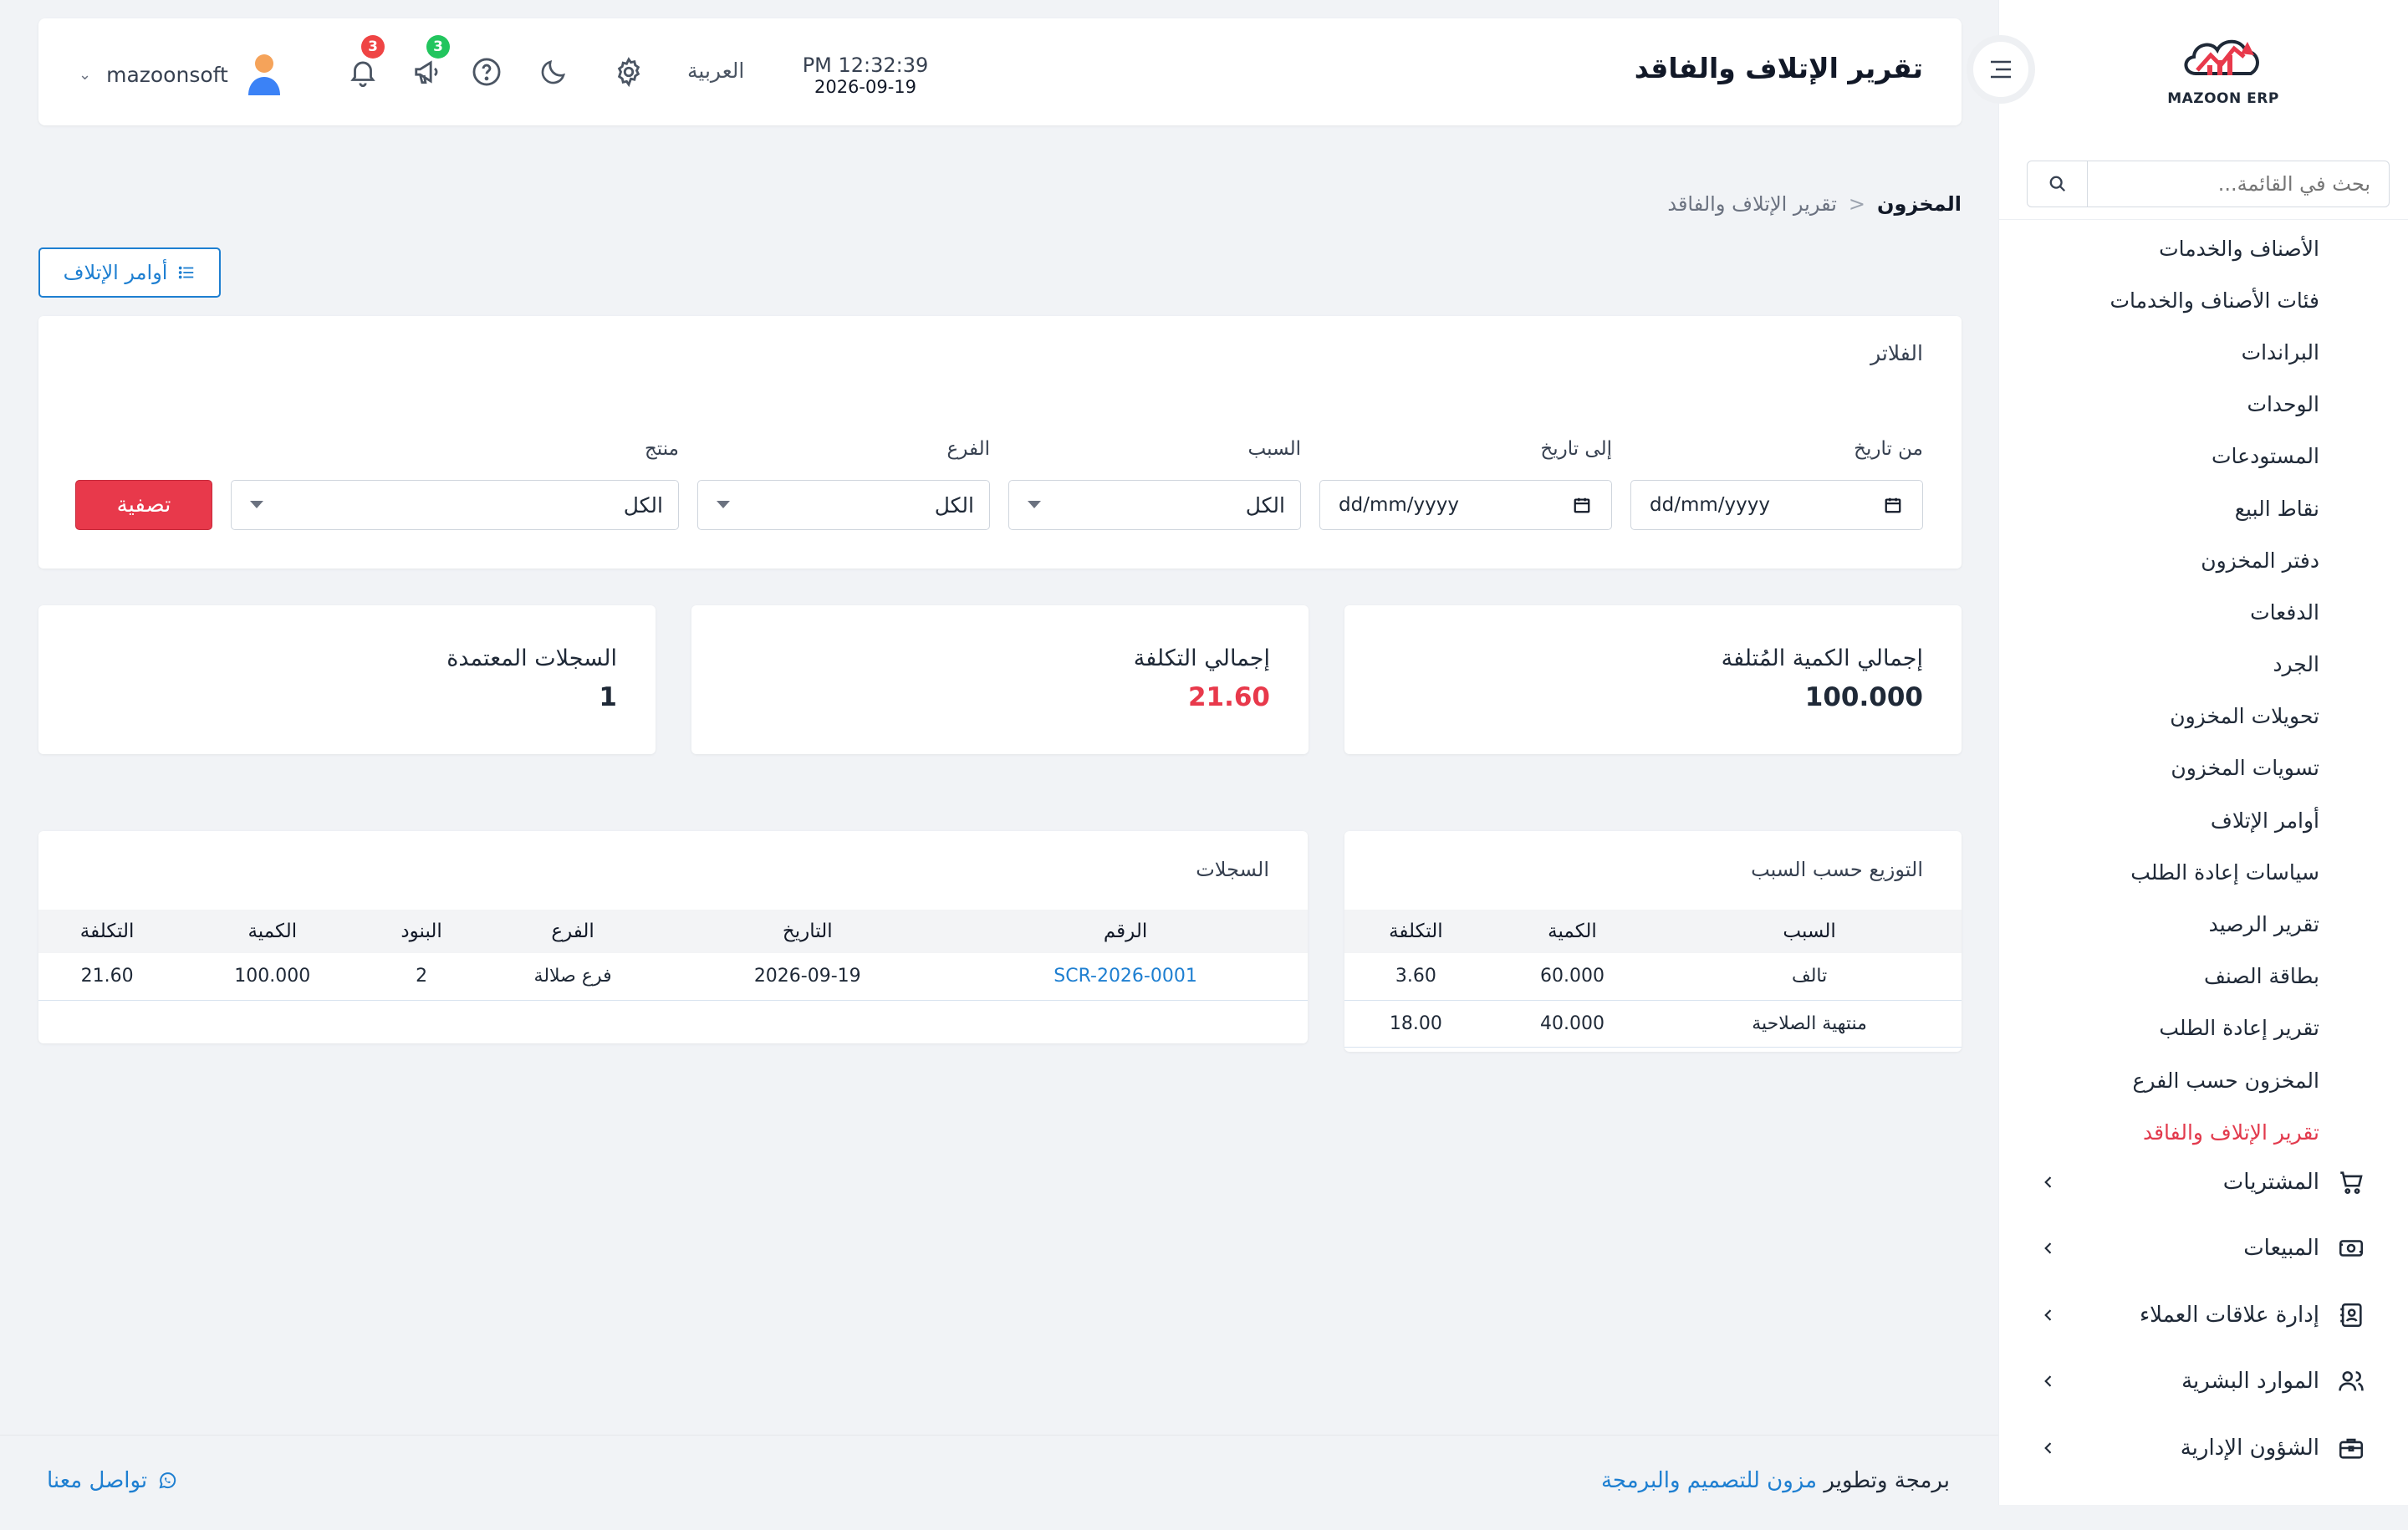 This screenshot has width=2408, height=1530. Describe the element at coordinates (2203, 560) in the screenshot. I see `sidebar-item-stock-ledger: دفتر المخزون` at that location.